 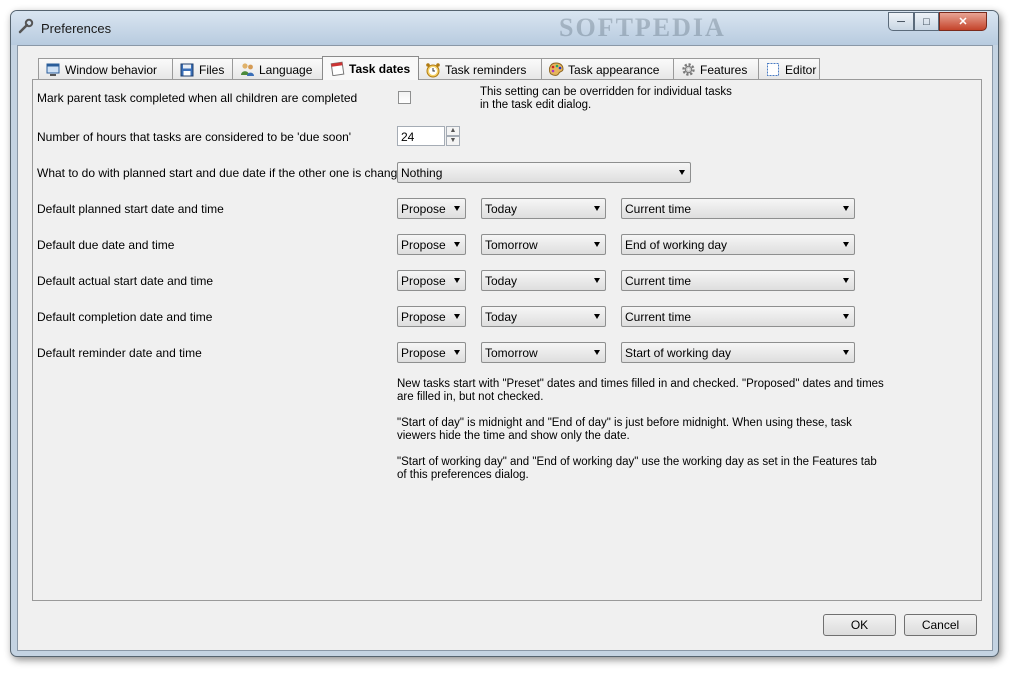 What do you see at coordinates (940, 625) in the screenshot?
I see `cancel-button: Cancel` at bounding box center [940, 625].